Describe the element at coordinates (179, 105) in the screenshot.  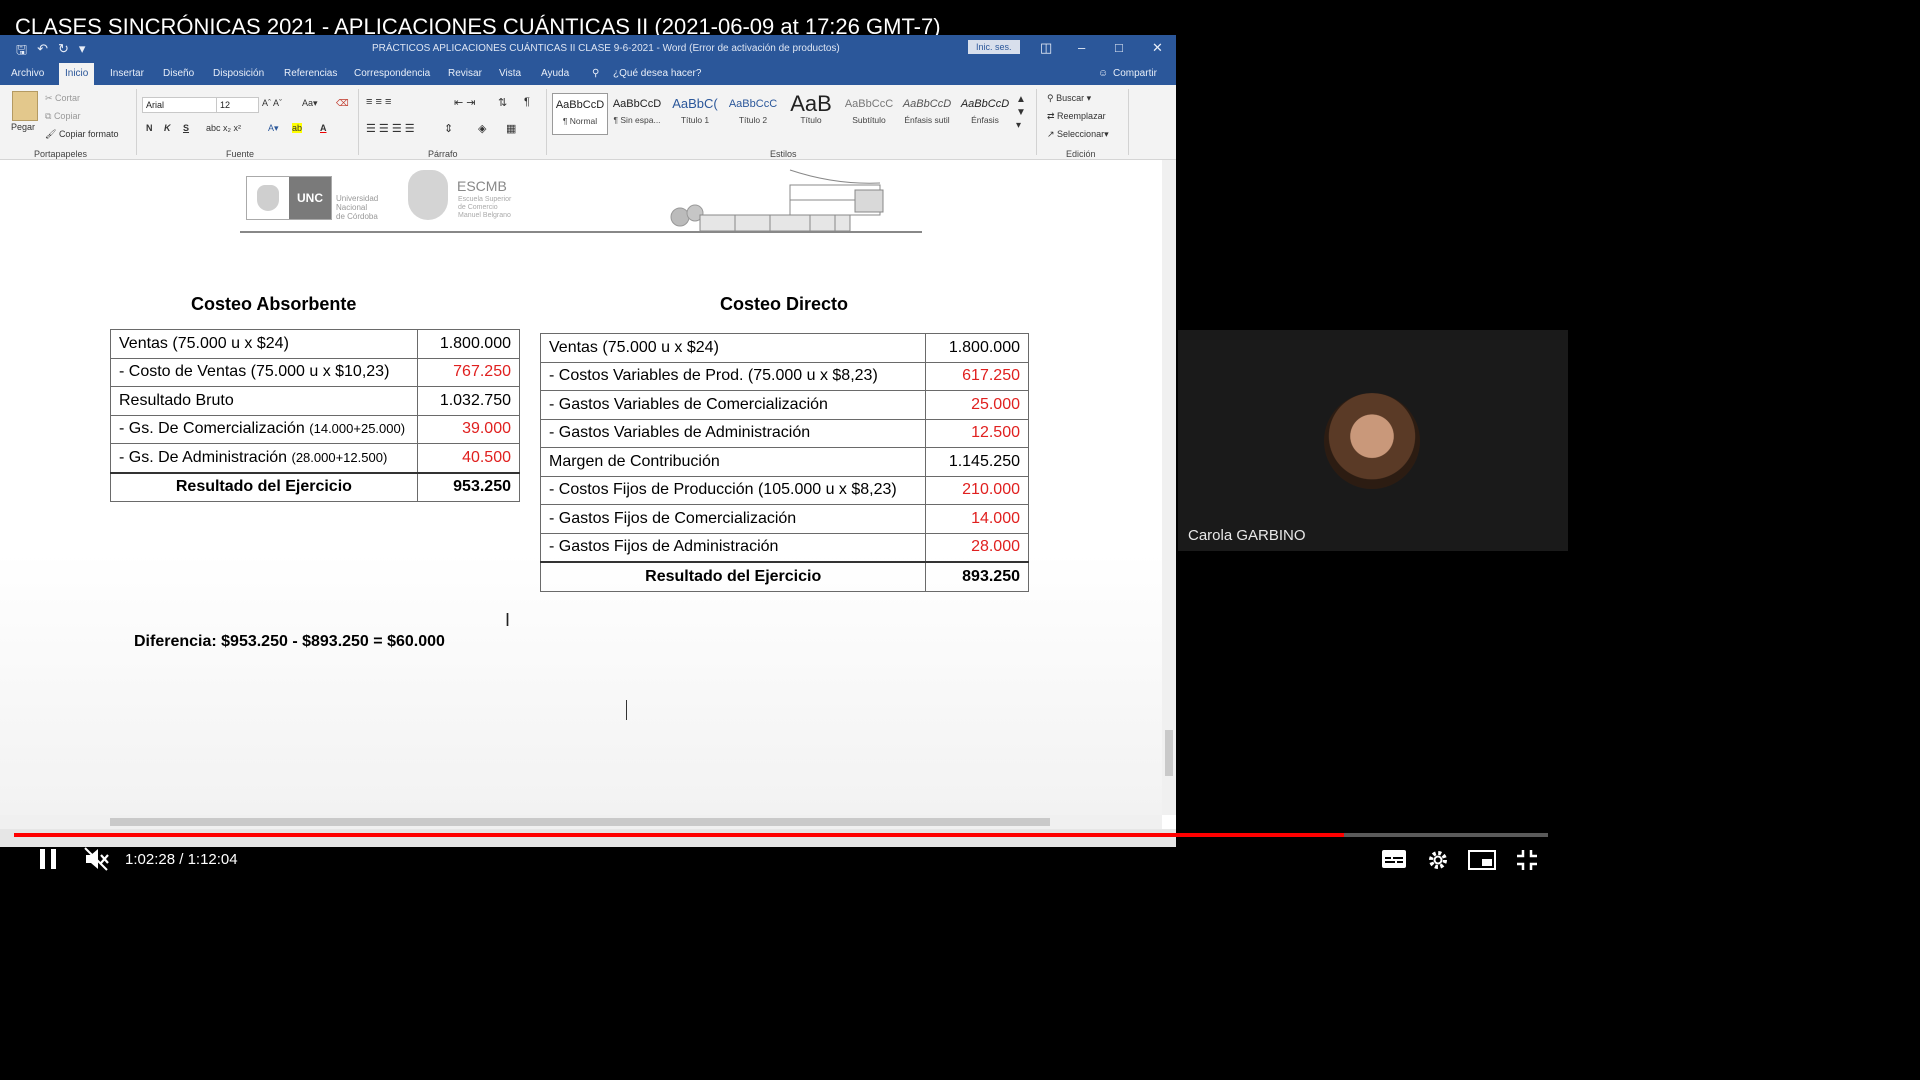
I see `font-name-select: Arial` at that location.